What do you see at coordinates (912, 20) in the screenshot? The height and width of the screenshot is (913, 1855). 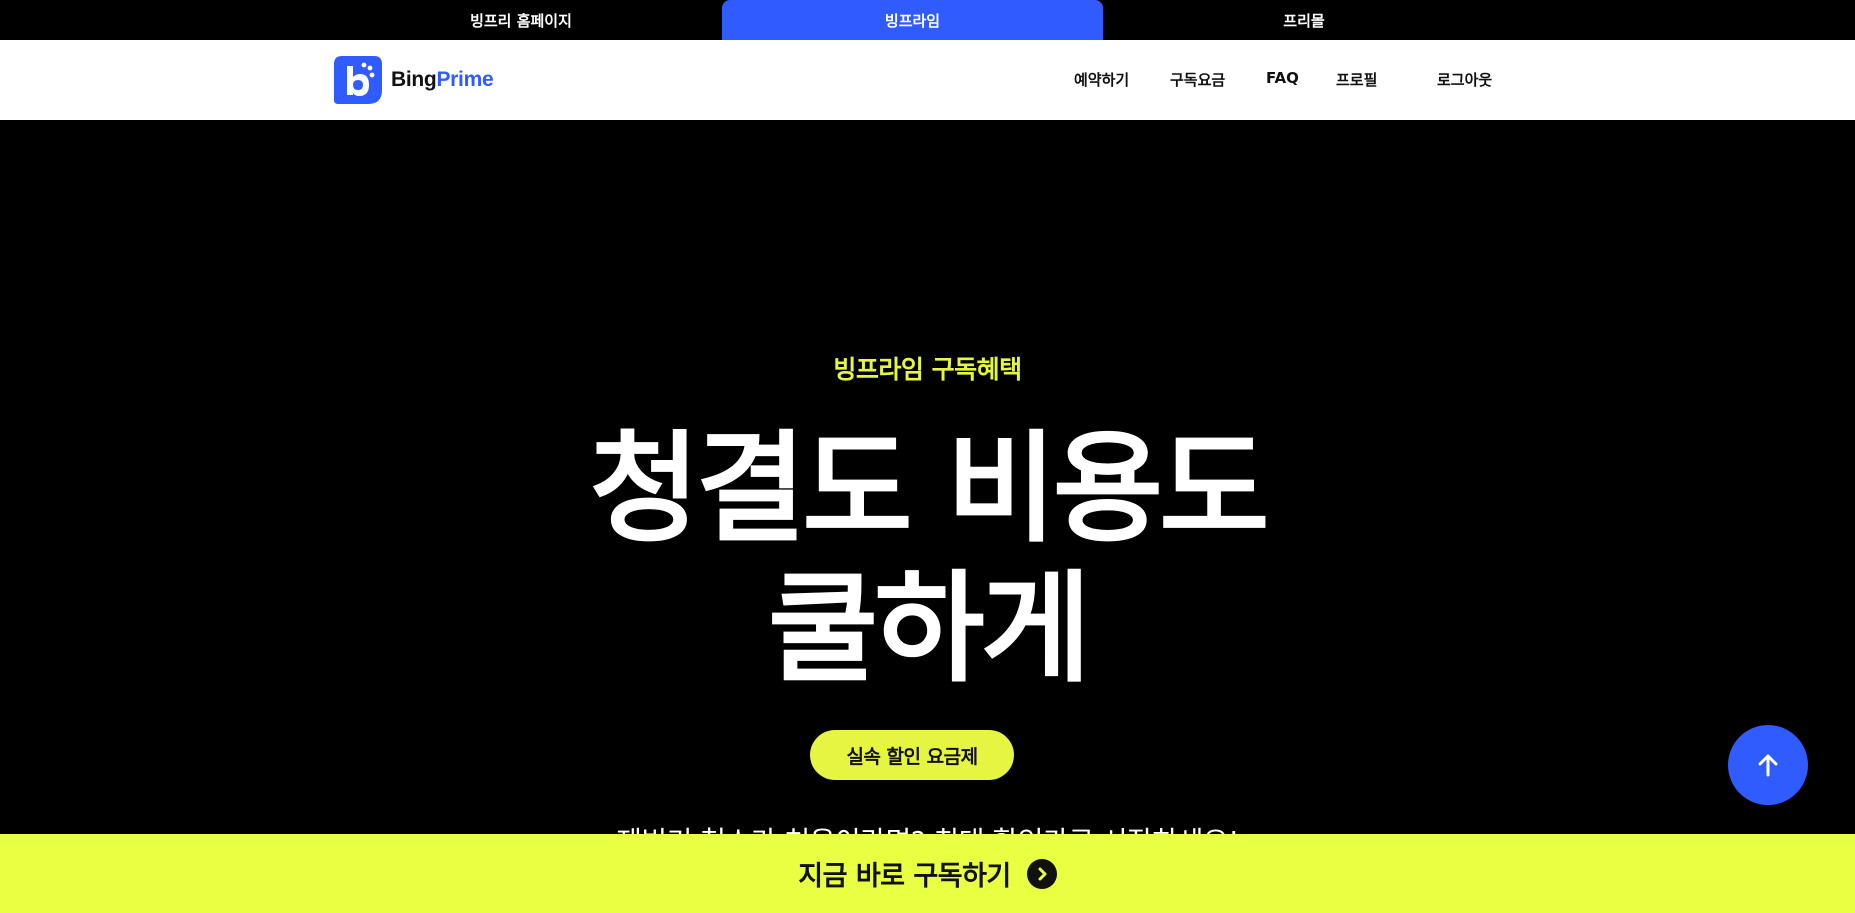 I see `tab-bingprime: 빙프라임` at bounding box center [912, 20].